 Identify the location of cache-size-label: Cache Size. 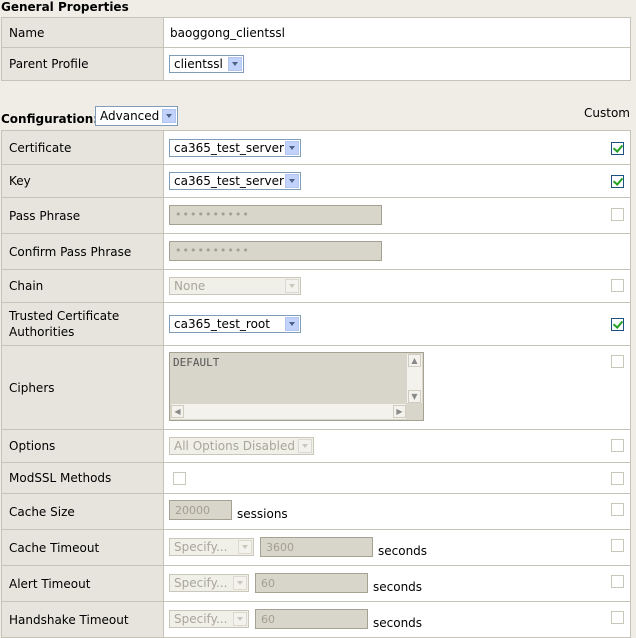
(82, 511).